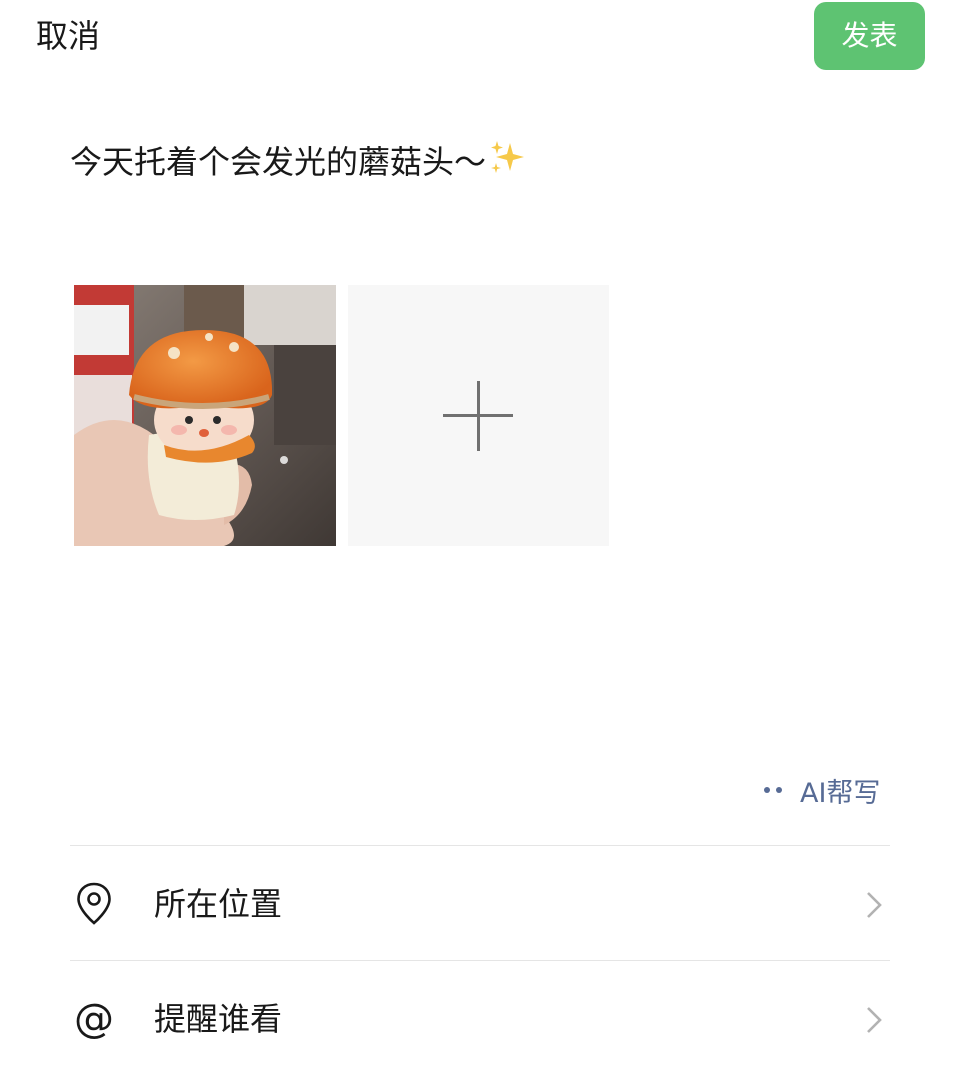 This screenshot has width=960, height=1075. Describe the element at coordinates (840, 793) in the screenshot. I see `ai-help-label: AI帮写` at that location.